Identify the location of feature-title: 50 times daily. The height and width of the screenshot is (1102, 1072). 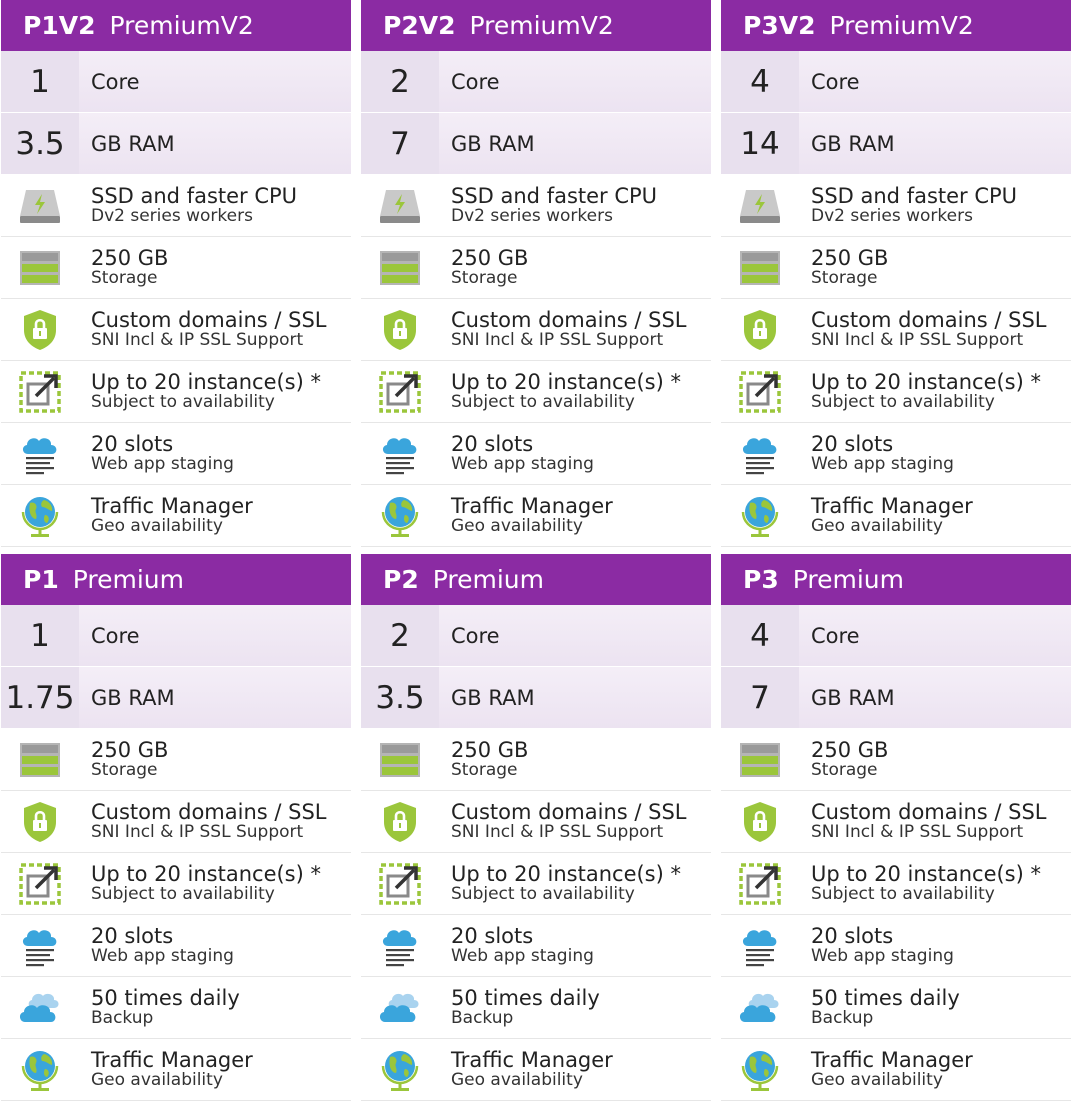
(525, 998).